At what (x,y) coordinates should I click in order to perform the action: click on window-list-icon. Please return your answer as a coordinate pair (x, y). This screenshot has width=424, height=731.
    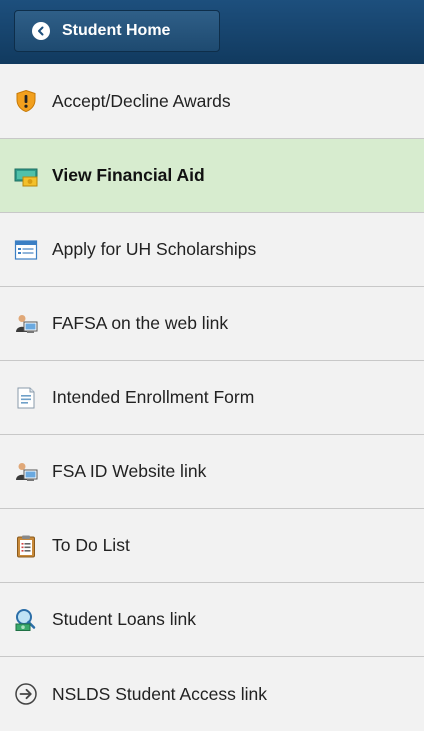
    Looking at the image, I should click on (26, 250).